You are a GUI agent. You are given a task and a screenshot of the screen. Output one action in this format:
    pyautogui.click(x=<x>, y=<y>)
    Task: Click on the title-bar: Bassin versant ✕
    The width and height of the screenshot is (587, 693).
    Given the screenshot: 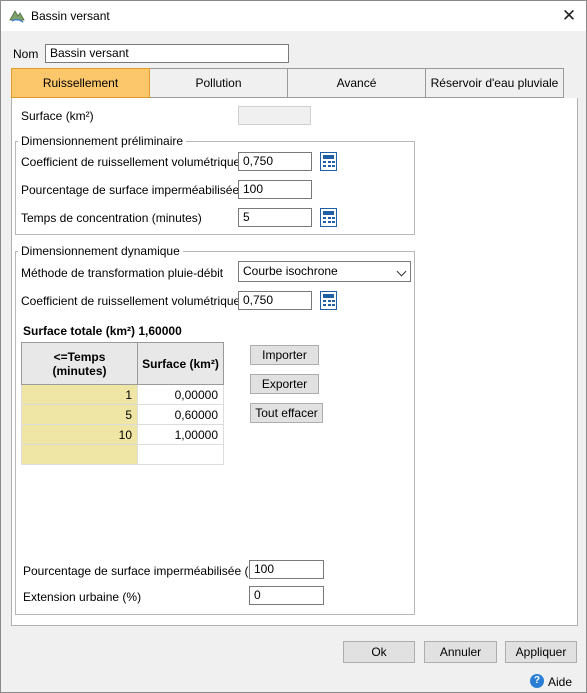 What is the action you would take?
    pyautogui.click(x=293, y=16)
    